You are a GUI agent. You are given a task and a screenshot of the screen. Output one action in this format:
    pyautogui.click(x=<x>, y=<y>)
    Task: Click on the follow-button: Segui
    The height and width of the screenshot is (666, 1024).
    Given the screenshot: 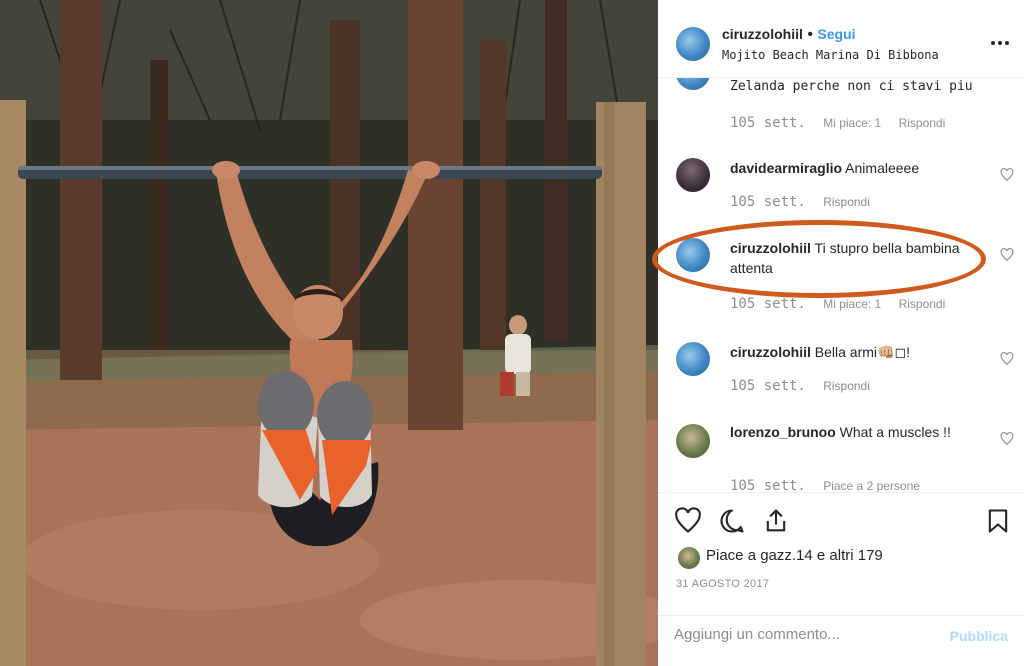 What is the action you would take?
    pyautogui.click(x=836, y=34)
    